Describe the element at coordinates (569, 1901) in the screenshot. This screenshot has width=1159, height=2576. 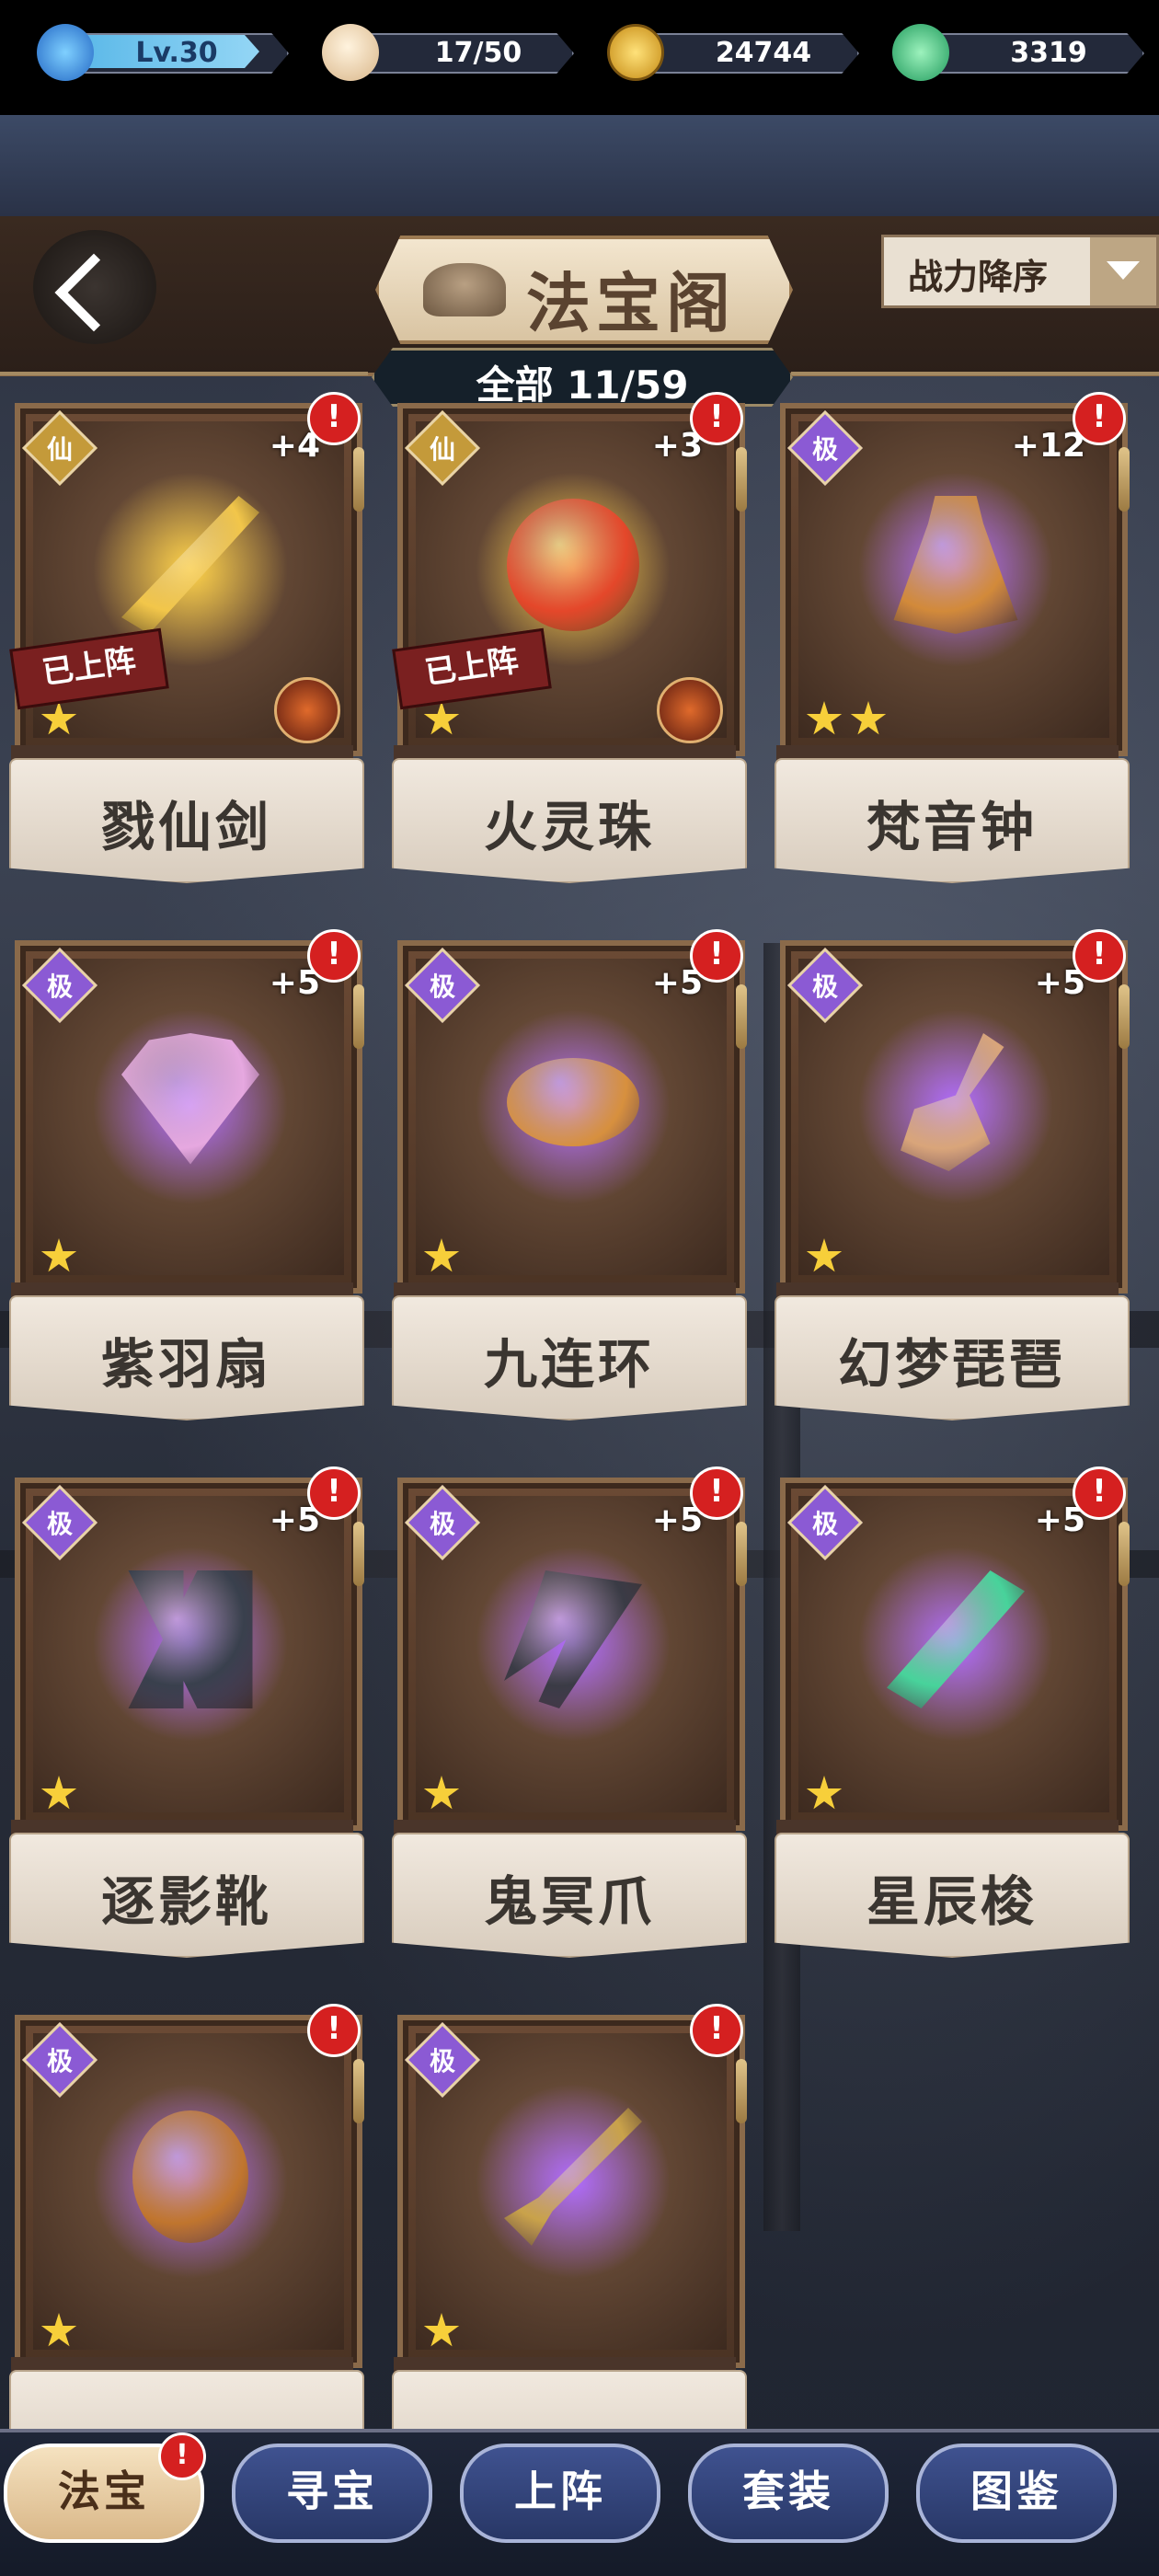
I see `item-name: 鬼冥爪` at that location.